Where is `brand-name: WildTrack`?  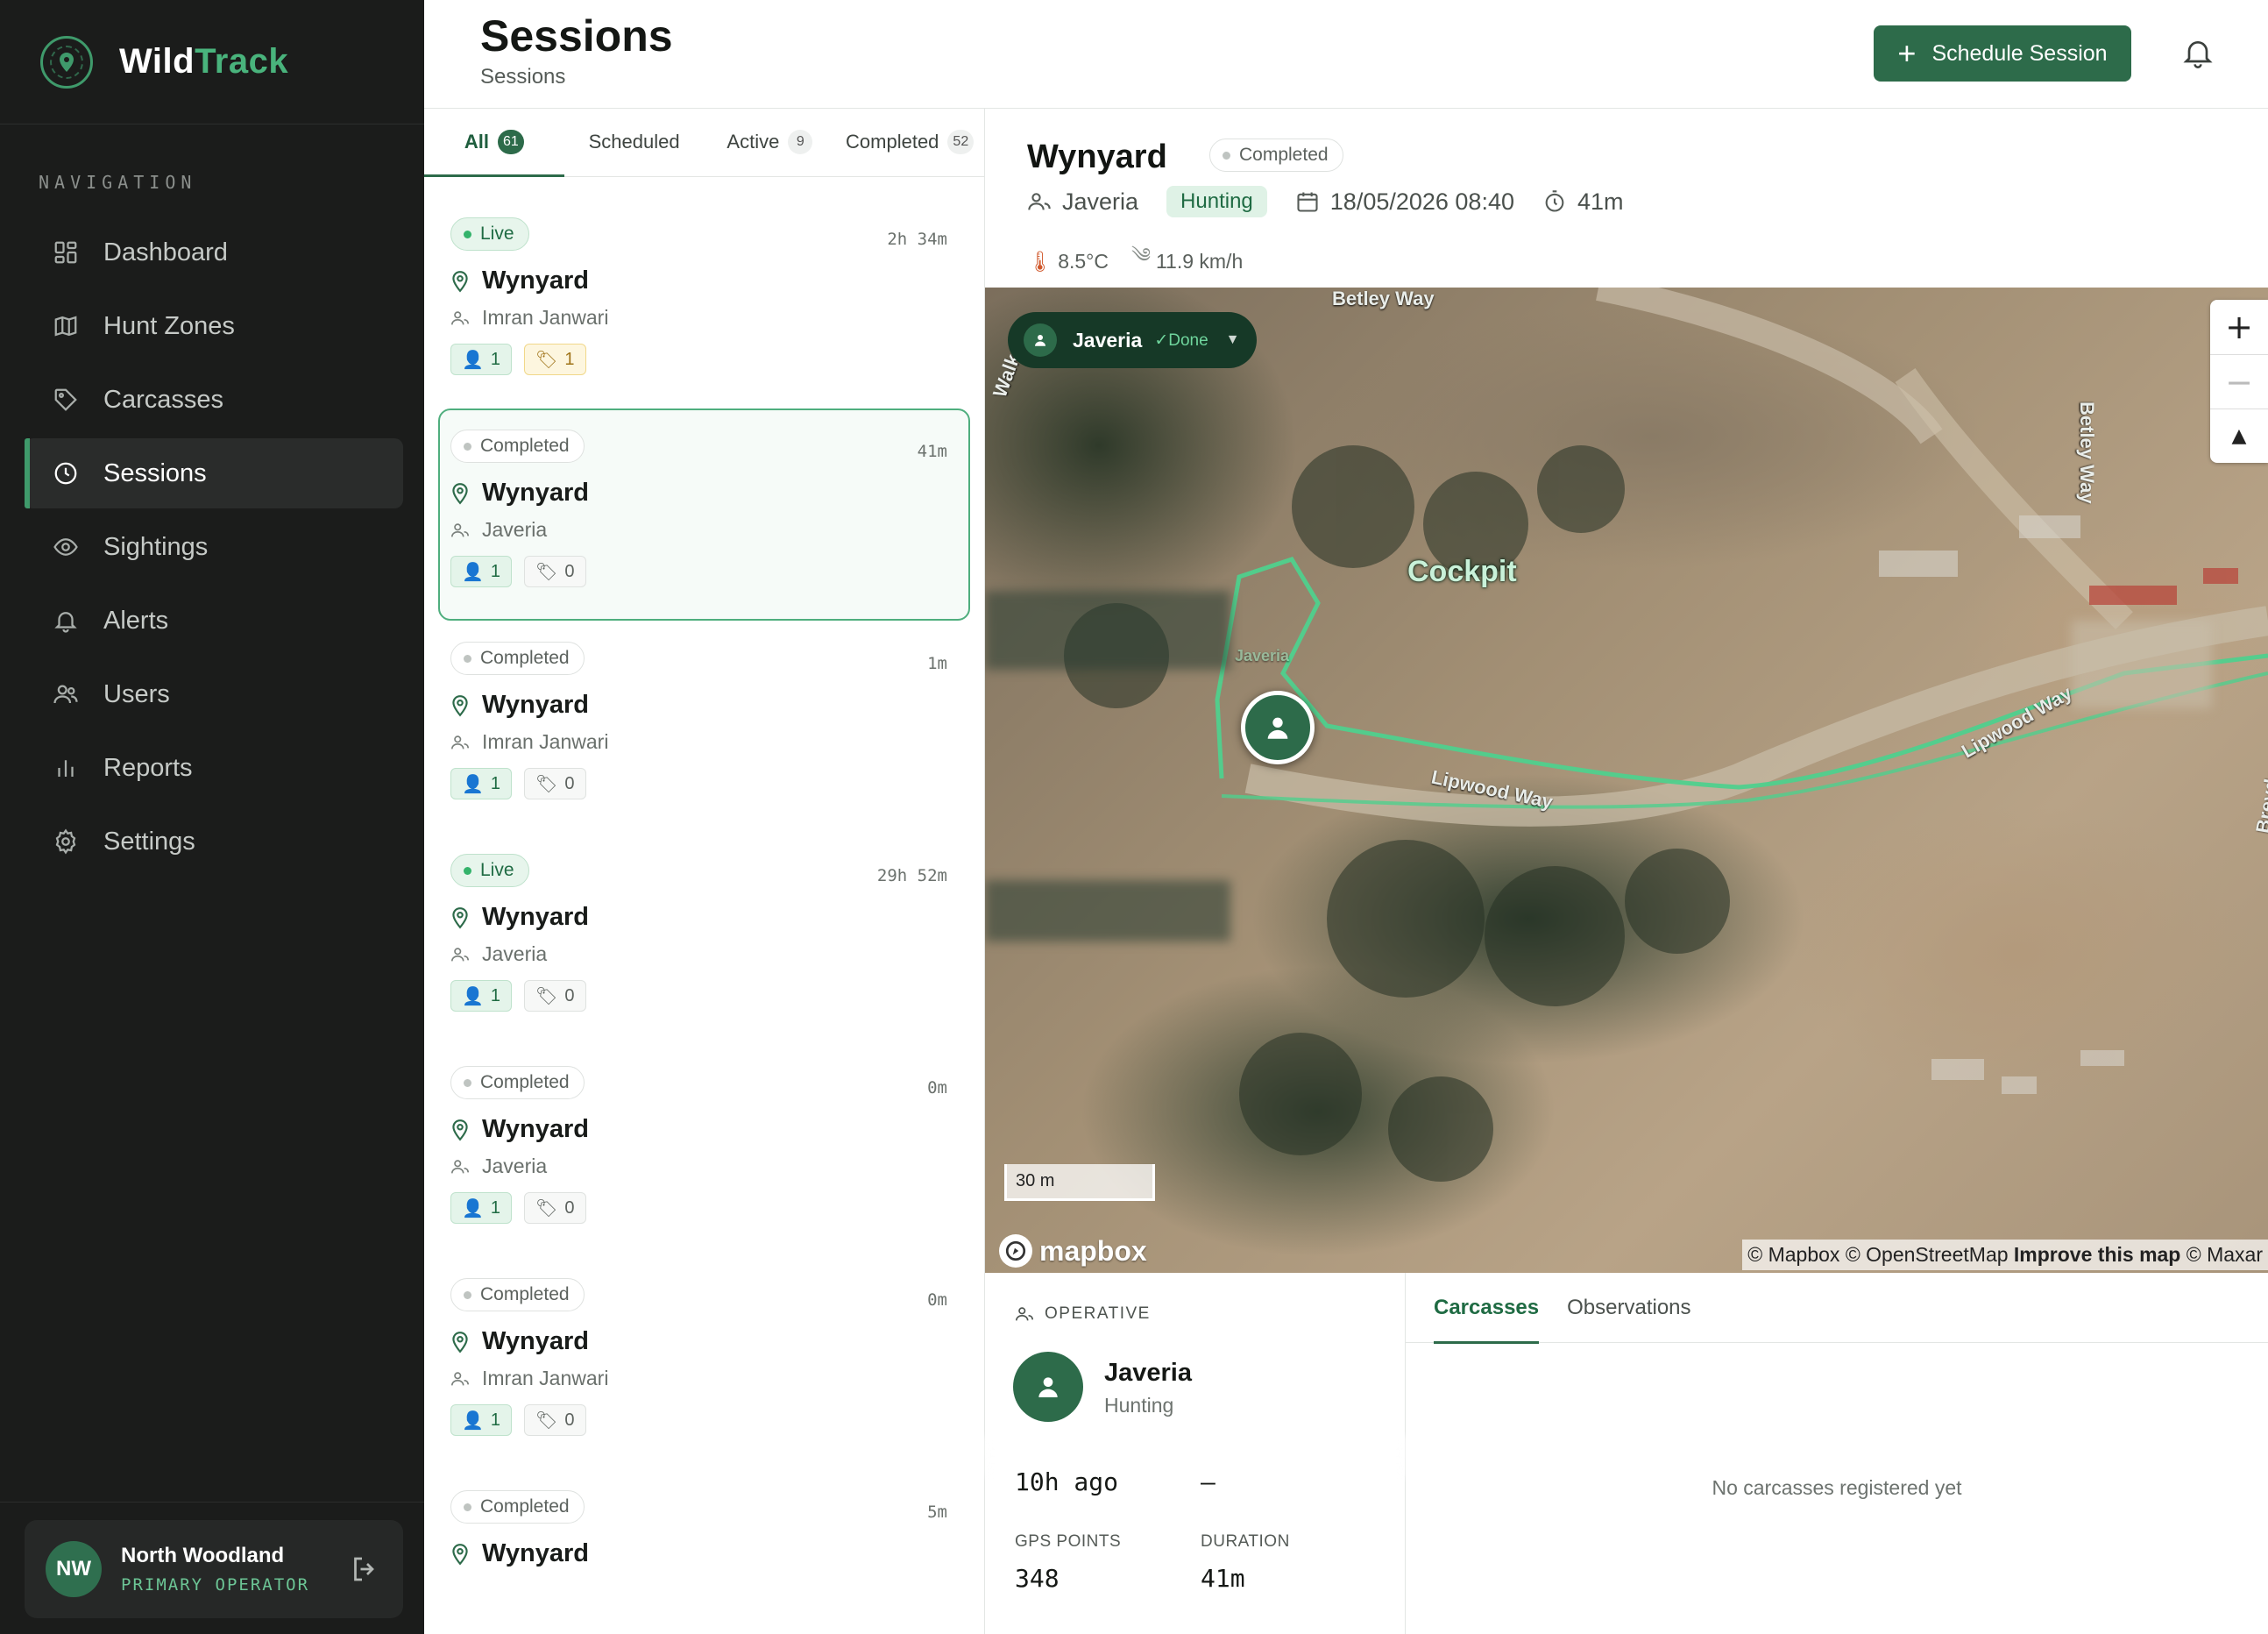 brand-name: WildTrack is located at coordinates (204, 62).